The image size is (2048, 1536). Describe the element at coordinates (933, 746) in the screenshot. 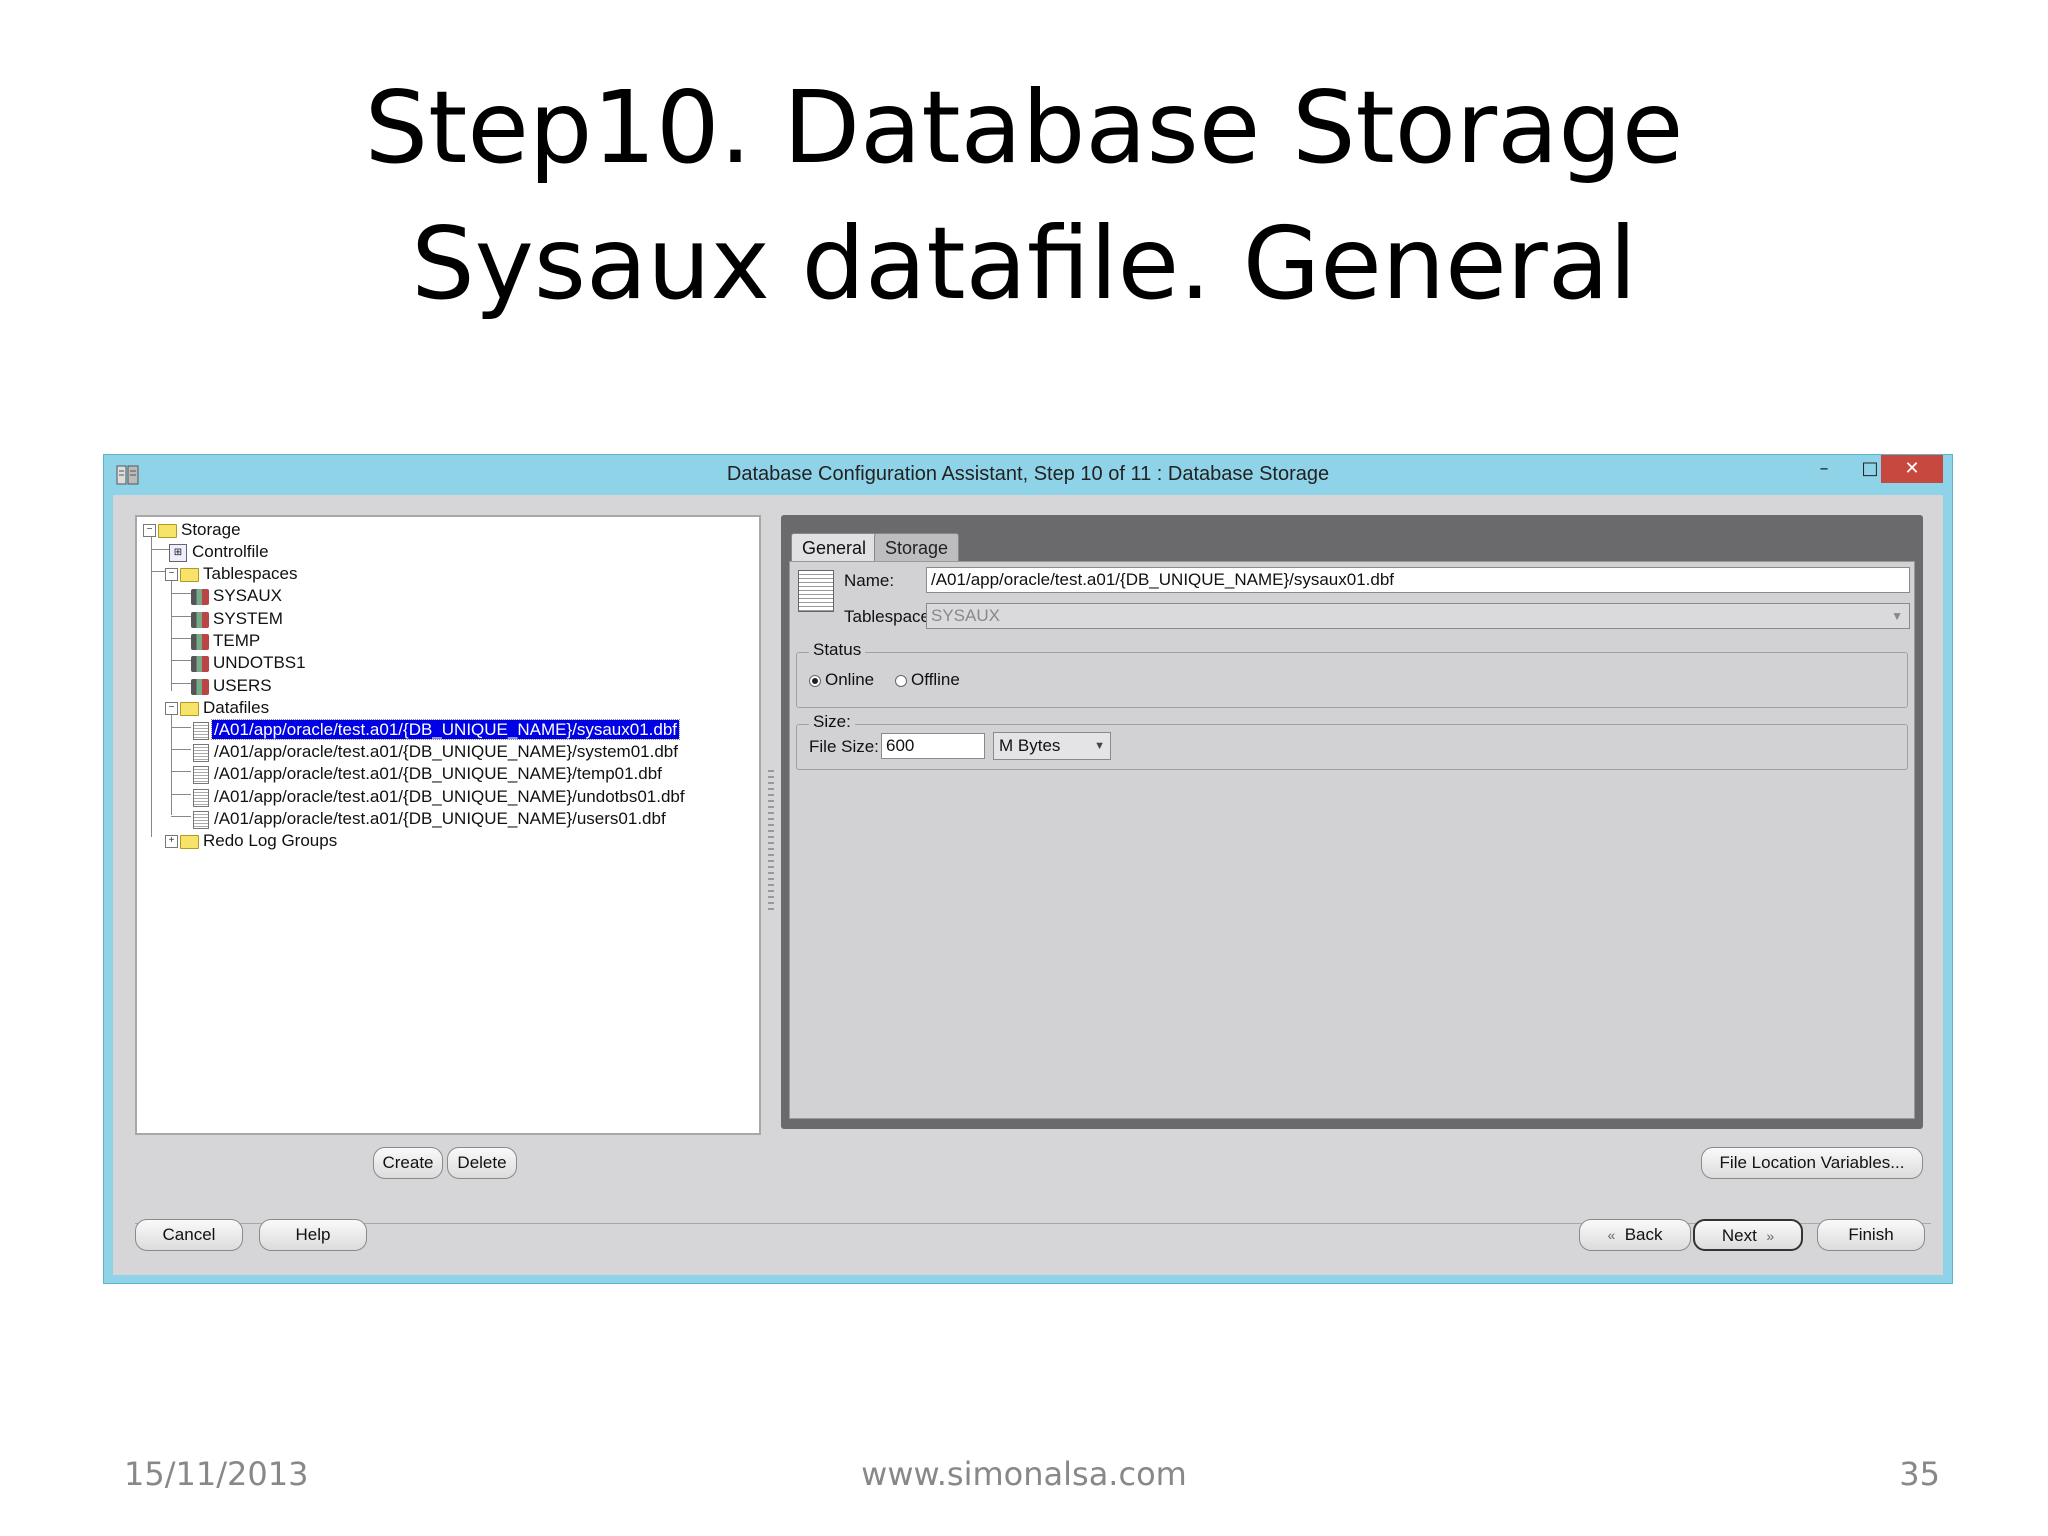

I see `file-size-input: 600` at that location.